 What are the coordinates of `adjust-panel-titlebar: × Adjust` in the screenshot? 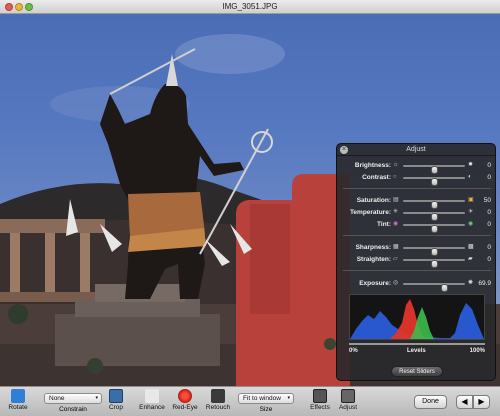 It's located at (416, 150).